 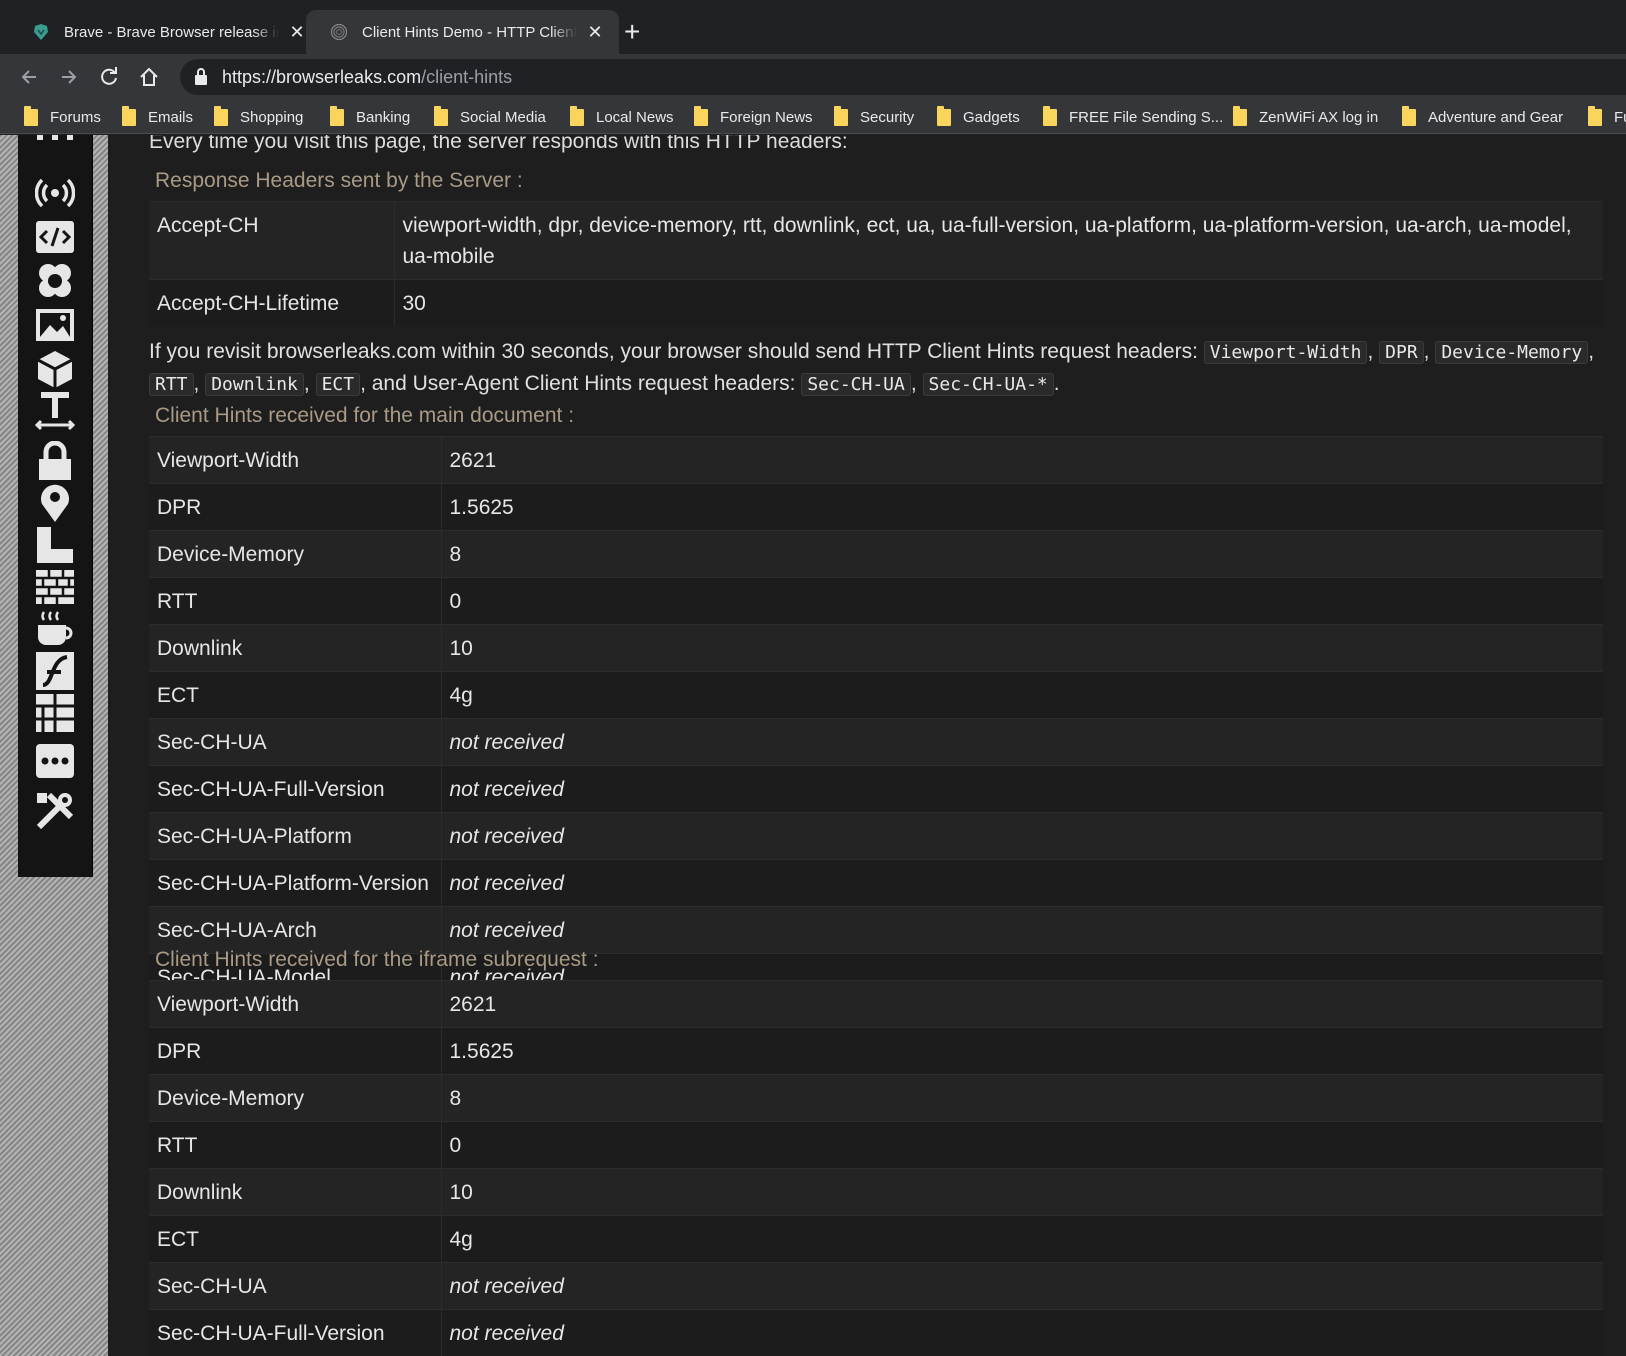 What do you see at coordinates (1319, 117) in the screenshot?
I see `bookmark-label: ZenWiFi AX log in` at bounding box center [1319, 117].